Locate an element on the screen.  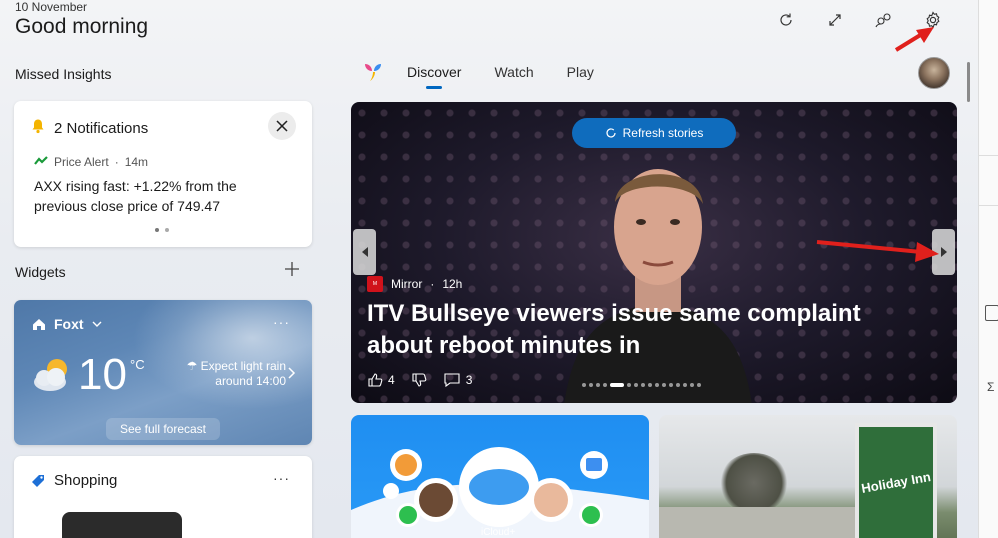
tab-watch: Watch is located at coordinates (513, 76).